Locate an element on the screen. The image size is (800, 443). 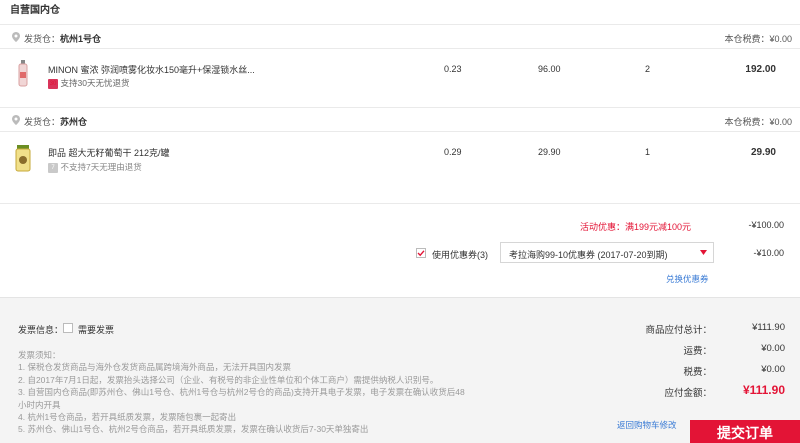
invoice-note: 4. 杭州1号仓商品，若开具纸质发票，发票随包裹一起寄出 is located at coordinates (127, 417).